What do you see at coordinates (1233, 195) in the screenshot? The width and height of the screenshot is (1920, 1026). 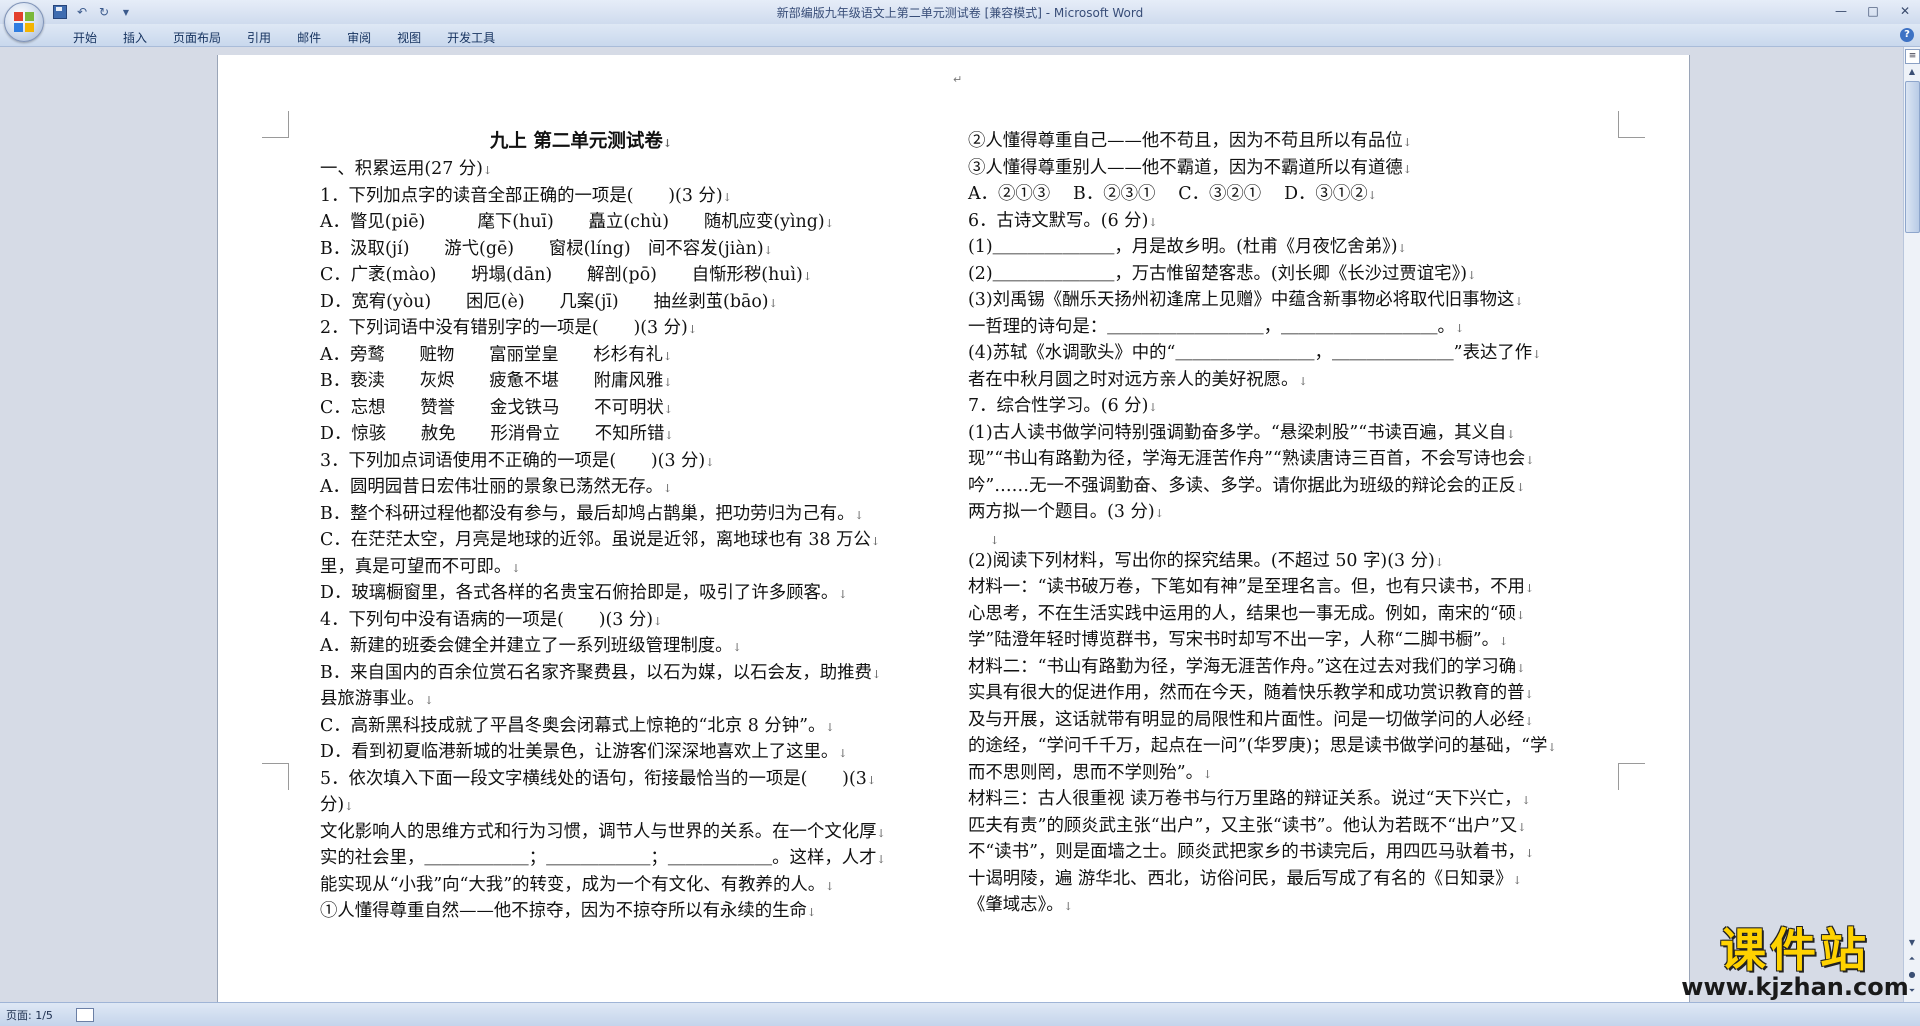 I see `right-column-line: A．②①③ B．②③① C．③②① D．③①②↓` at bounding box center [1233, 195].